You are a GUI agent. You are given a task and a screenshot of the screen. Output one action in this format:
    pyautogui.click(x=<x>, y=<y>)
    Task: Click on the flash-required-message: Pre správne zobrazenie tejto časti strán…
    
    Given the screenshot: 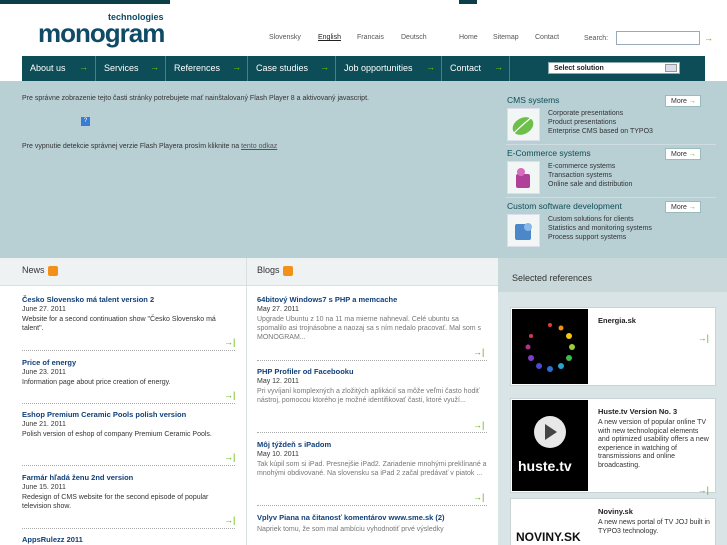 What is the action you would take?
    pyautogui.click(x=195, y=98)
    